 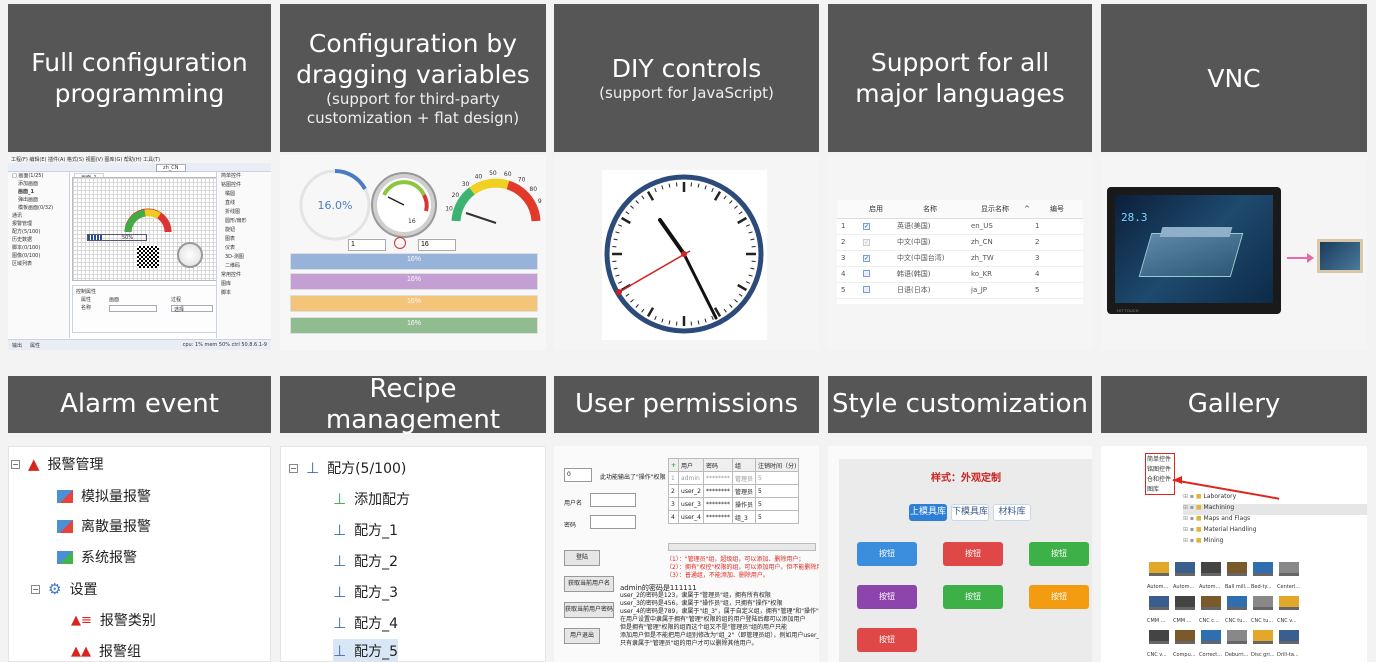 What do you see at coordinates (582, 636) in the screenshot?
I see `logout-button: 用户退出` at bounding box center [582, 636].